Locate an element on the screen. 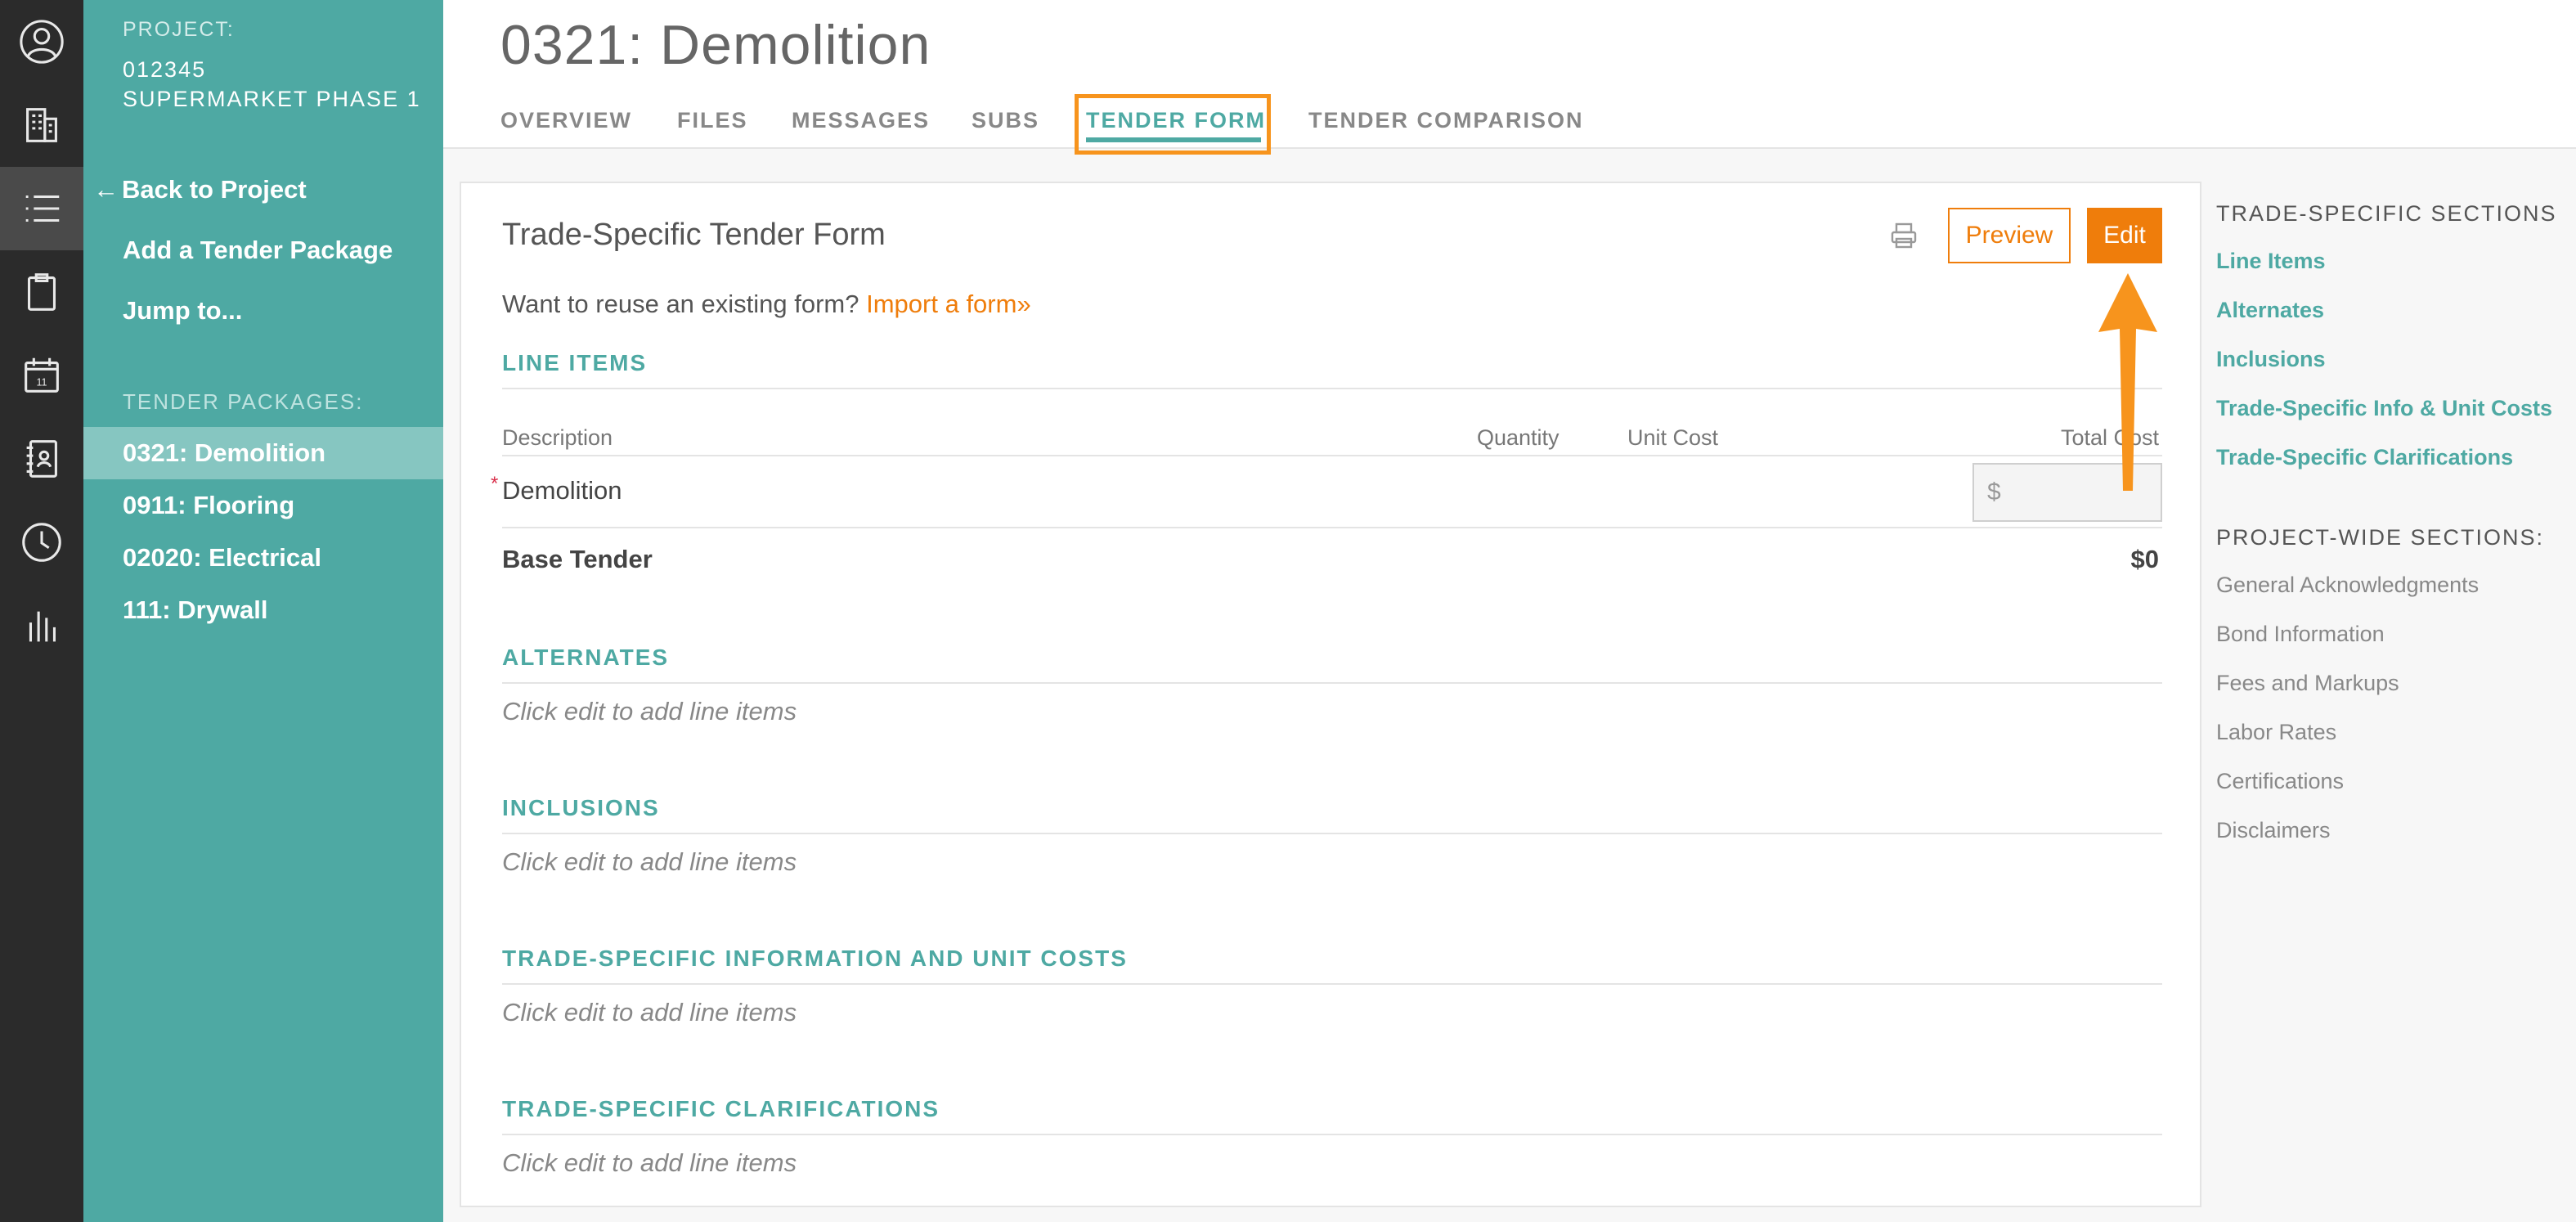 This screenshot has height=1222, width=2576. svg-text: 11 is located at coordinates (41, 383).